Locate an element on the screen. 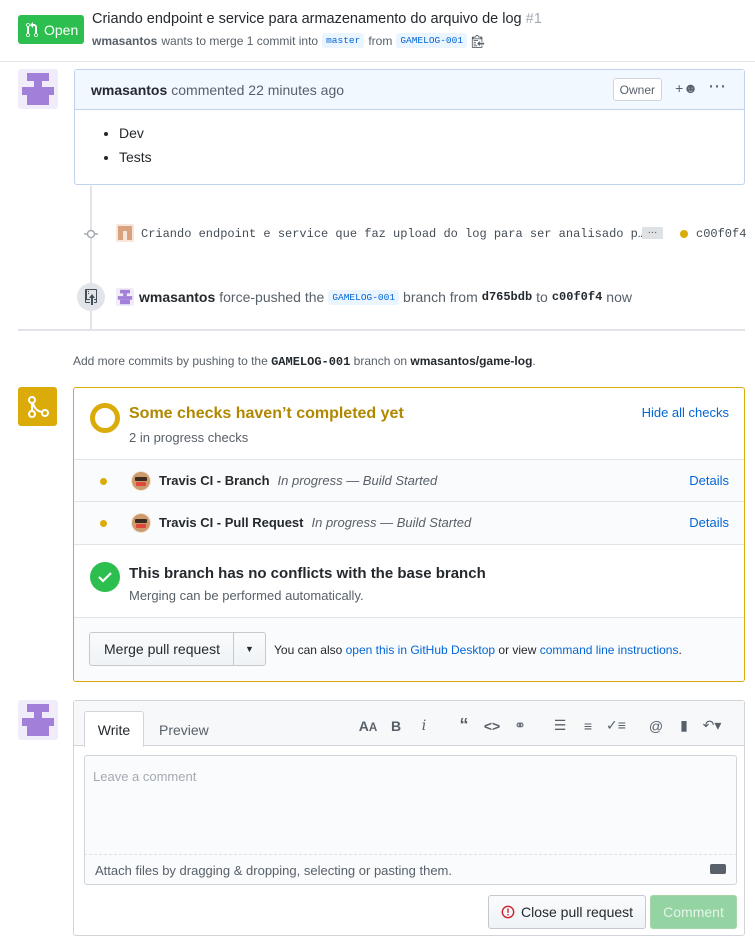 The width and height of the screenshot is (755, 943). push-branch: GAMELOG-001 is located at coordinates (364, 297).